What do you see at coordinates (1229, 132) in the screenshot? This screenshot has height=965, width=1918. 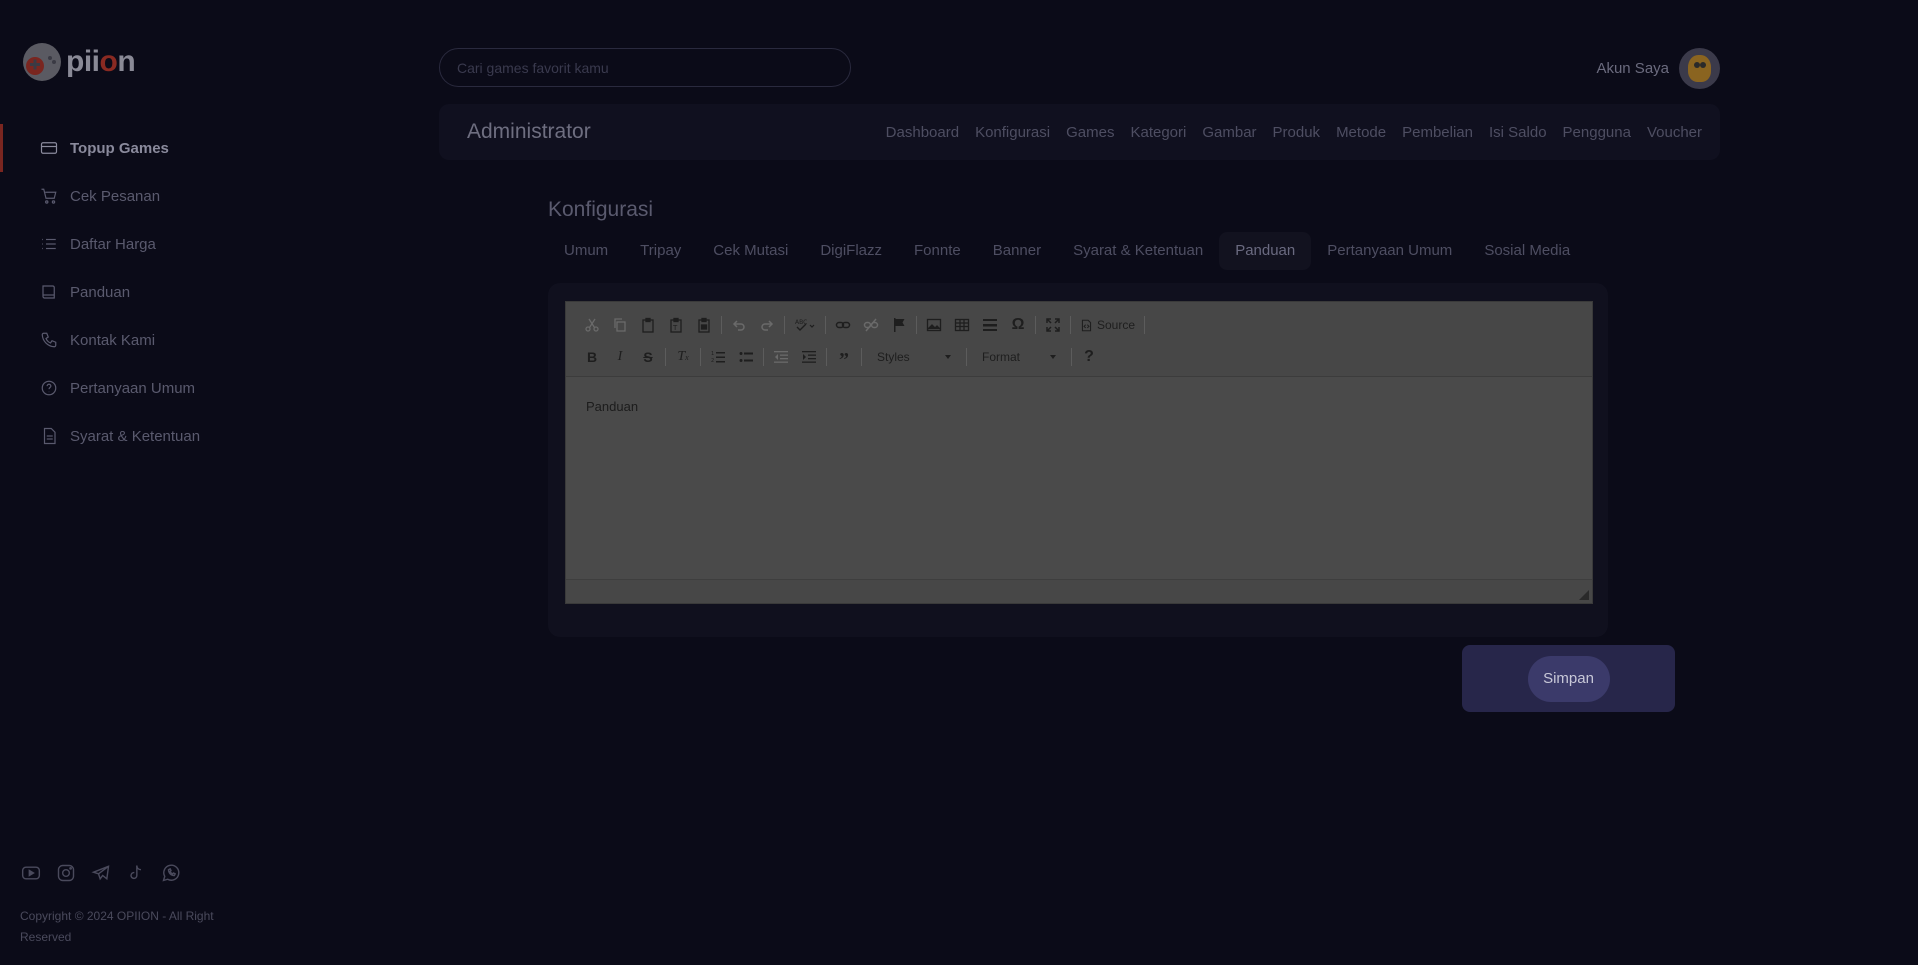 I see `admin-link-gambar: Gambar` at bounding box center [1229, 132].